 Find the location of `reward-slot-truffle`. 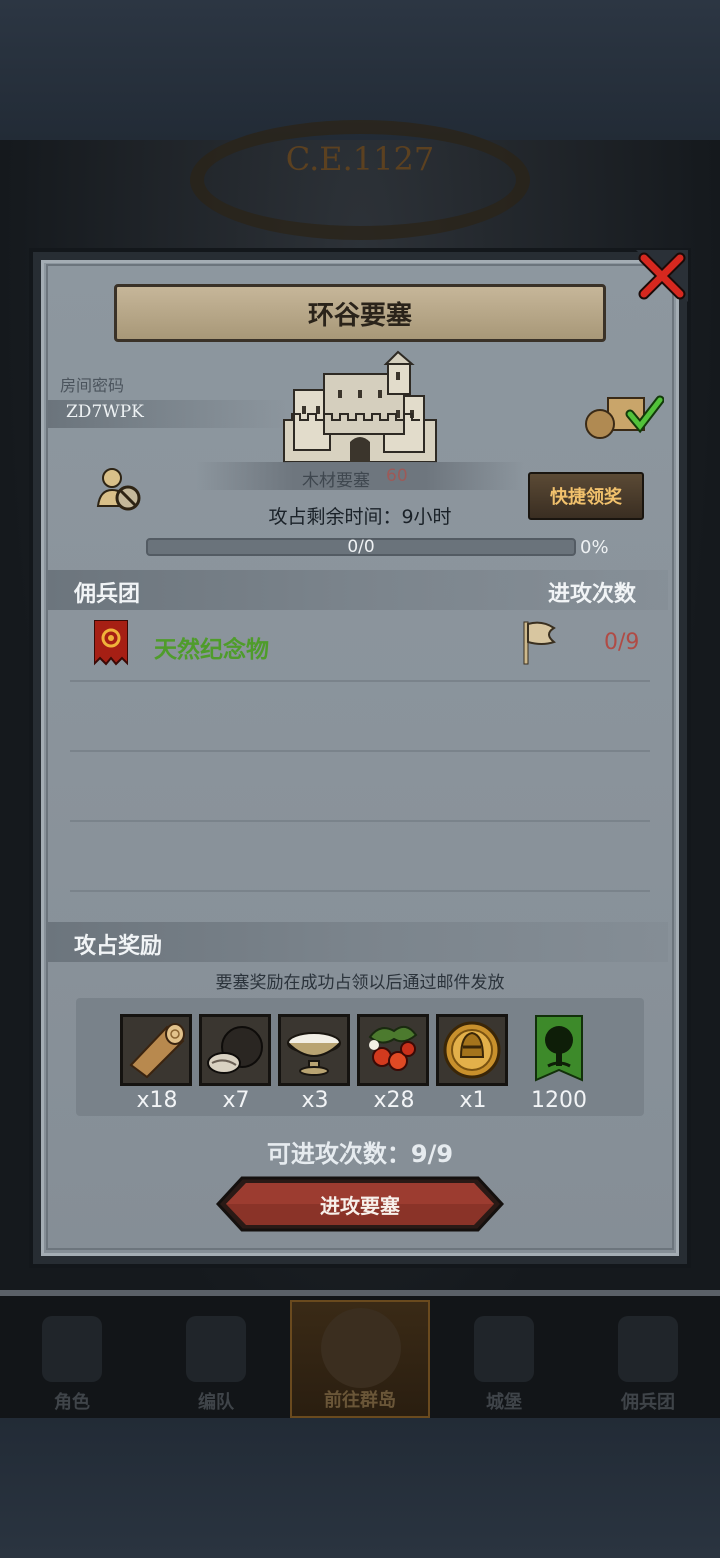

reward-slot-truffle is located at coordinates (235, 1050).